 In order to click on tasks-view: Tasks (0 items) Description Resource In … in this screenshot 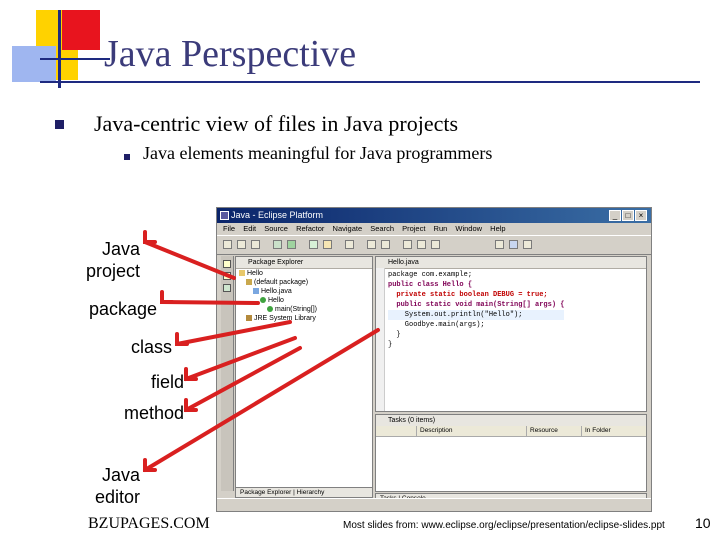, I will do `click(511, 453)`.